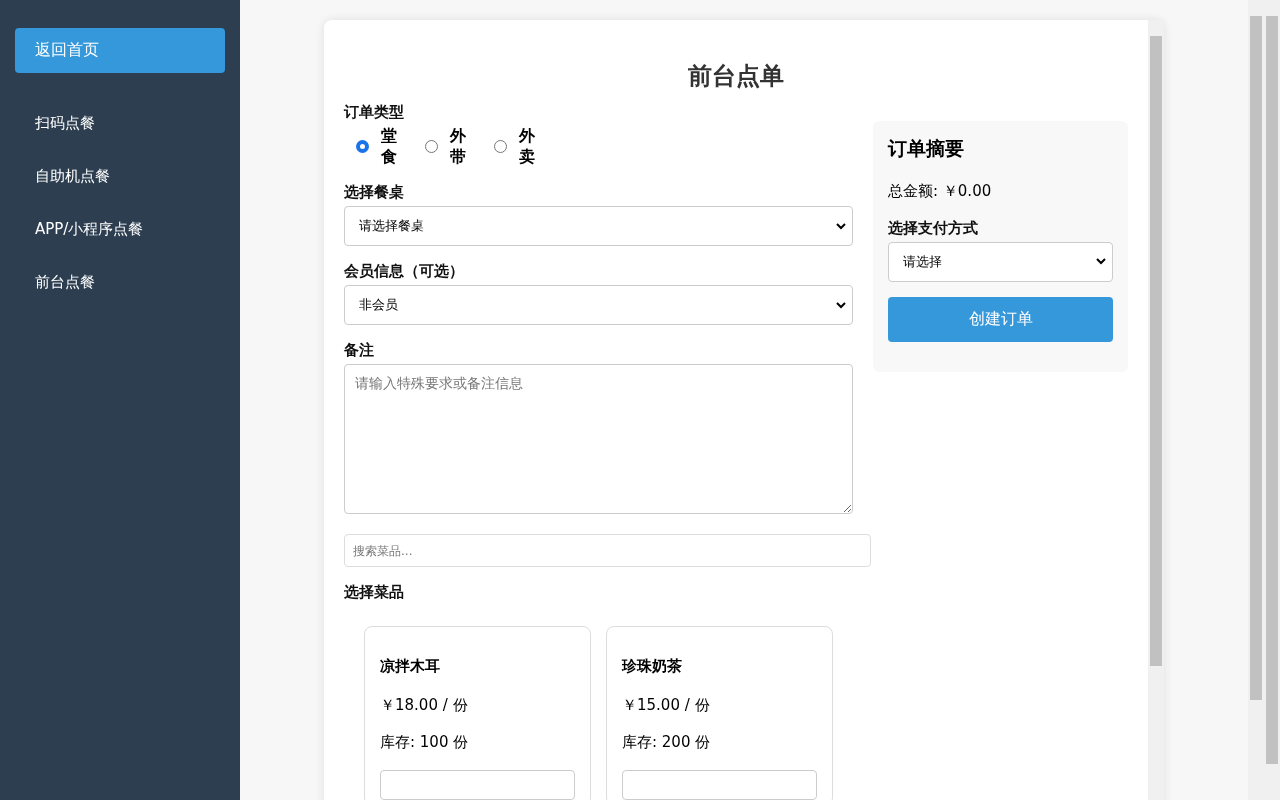  I want to click on total-amount: 总金额: ￥0.00, so click(940, 191).